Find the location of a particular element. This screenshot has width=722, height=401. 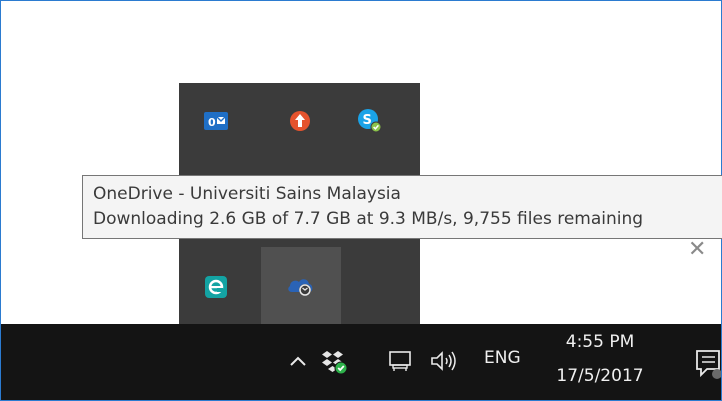

skype-icon: S is located at coordinates (370, 121).